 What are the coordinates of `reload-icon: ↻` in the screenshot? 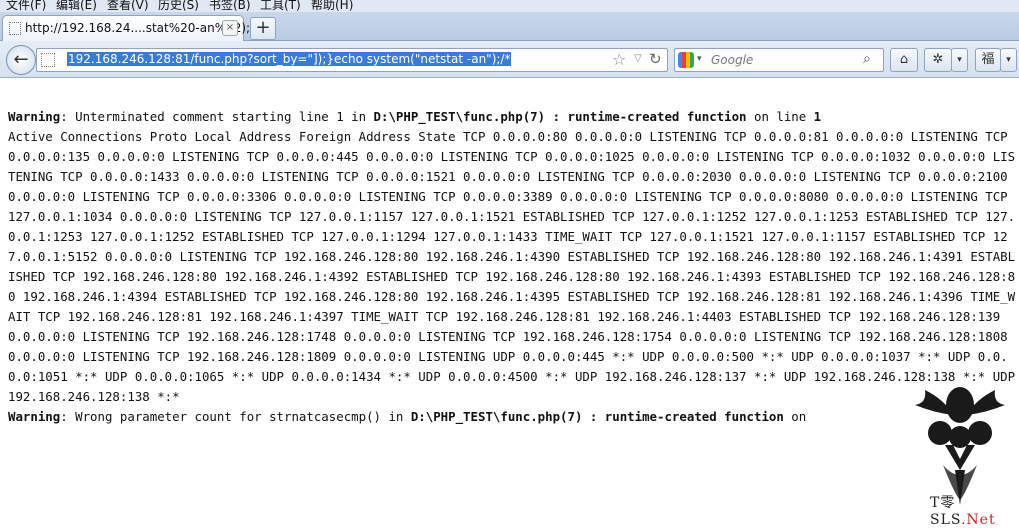 It's located at (655, 59).